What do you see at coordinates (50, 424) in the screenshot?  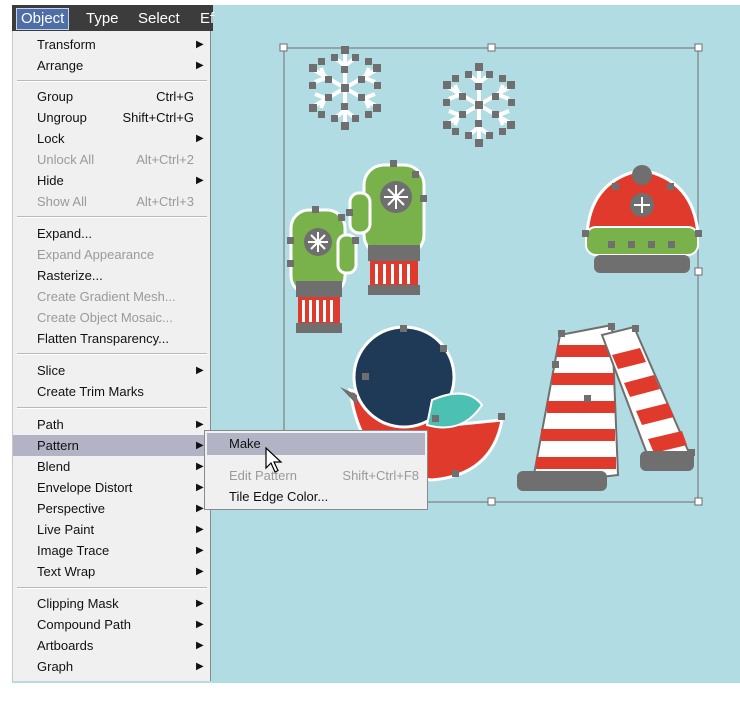 I see `menu-item-label: Path` at bounding box center [50, 424].